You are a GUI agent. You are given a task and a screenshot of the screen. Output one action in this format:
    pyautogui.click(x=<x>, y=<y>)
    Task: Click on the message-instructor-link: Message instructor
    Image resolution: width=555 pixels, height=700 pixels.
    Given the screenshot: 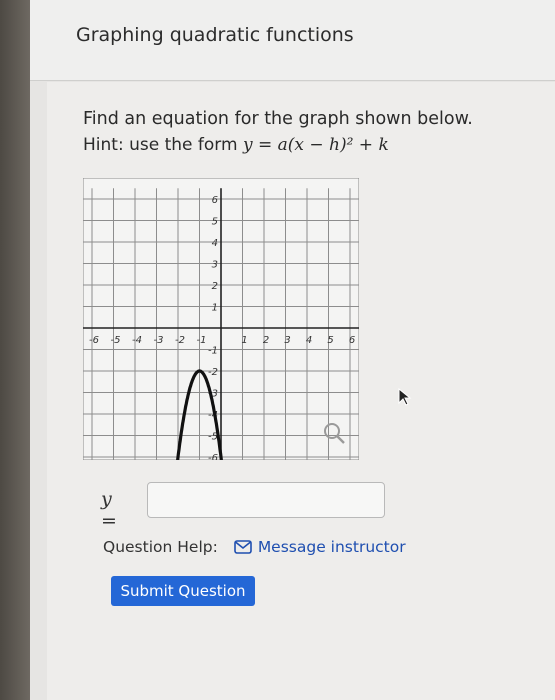 What is the action you would take?
    pyautogui.click(x=320, y=547)
    